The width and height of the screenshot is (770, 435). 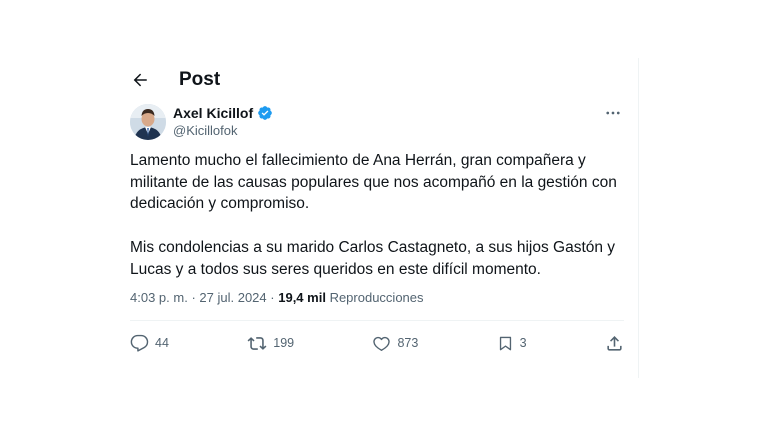 I want to click on page-title: Post, so click(x=200, y=79).